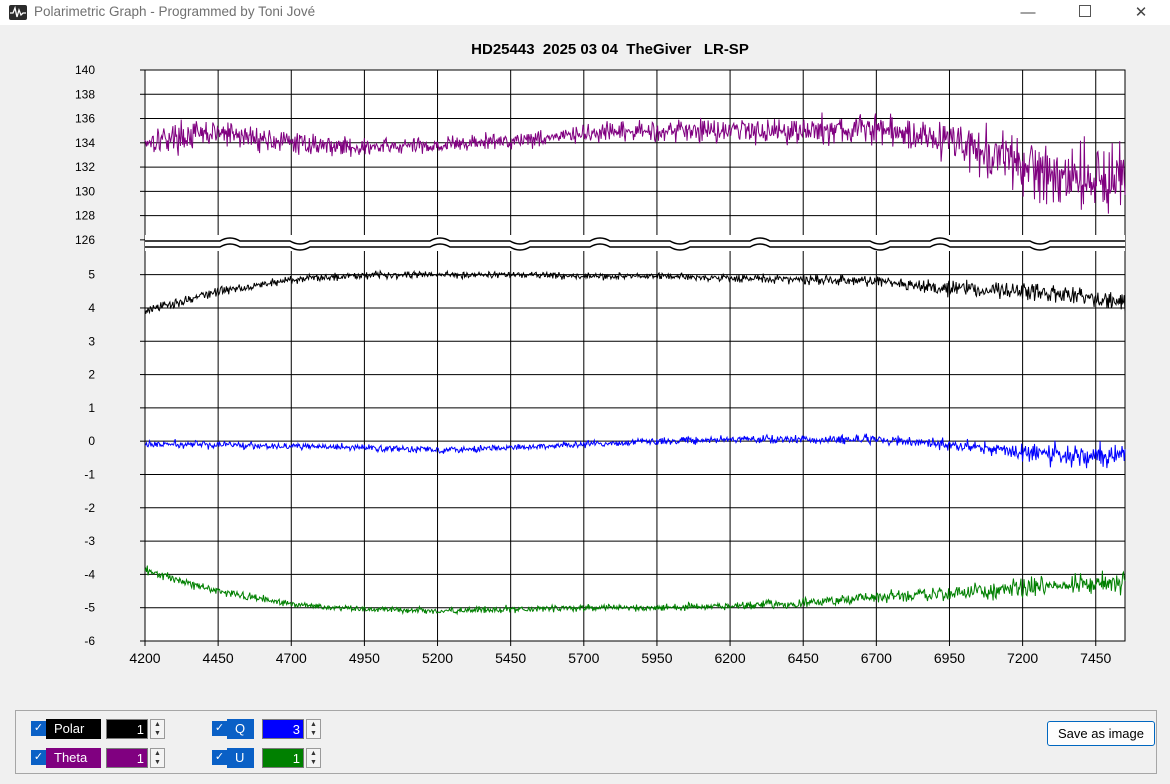 The width and height of the screenshot is (1170, 784). Describe the element at coordinates (144, 658) in the screenshot. I see `x-tick-label: 4200` at that location.